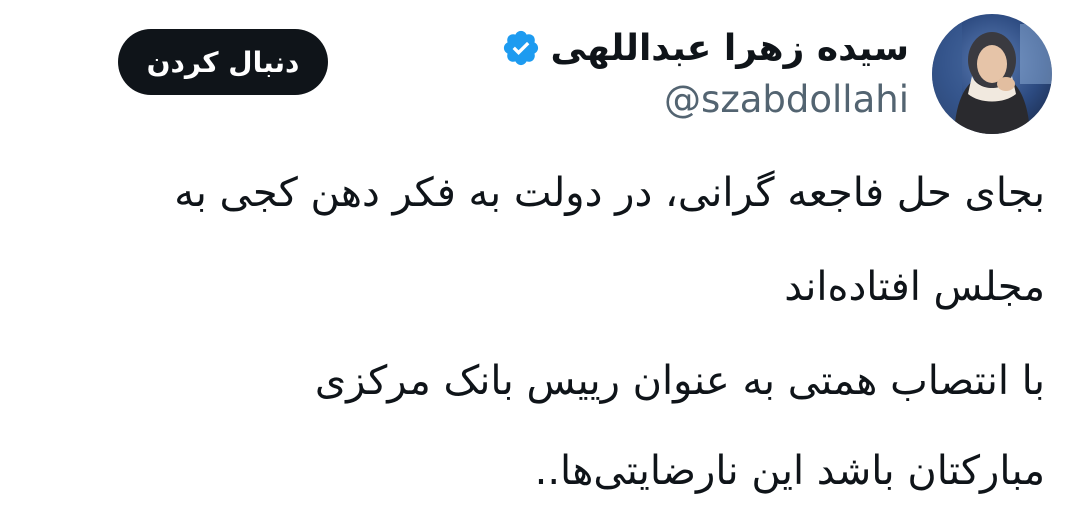 Image resolution: width=1079 pixels, height=526 pixels. Describe the element at coordinates (789, 471) in the screenshot. I see `tweet-text-line: مبارکتان باشد این نارضایتی‌ها..` at that location.